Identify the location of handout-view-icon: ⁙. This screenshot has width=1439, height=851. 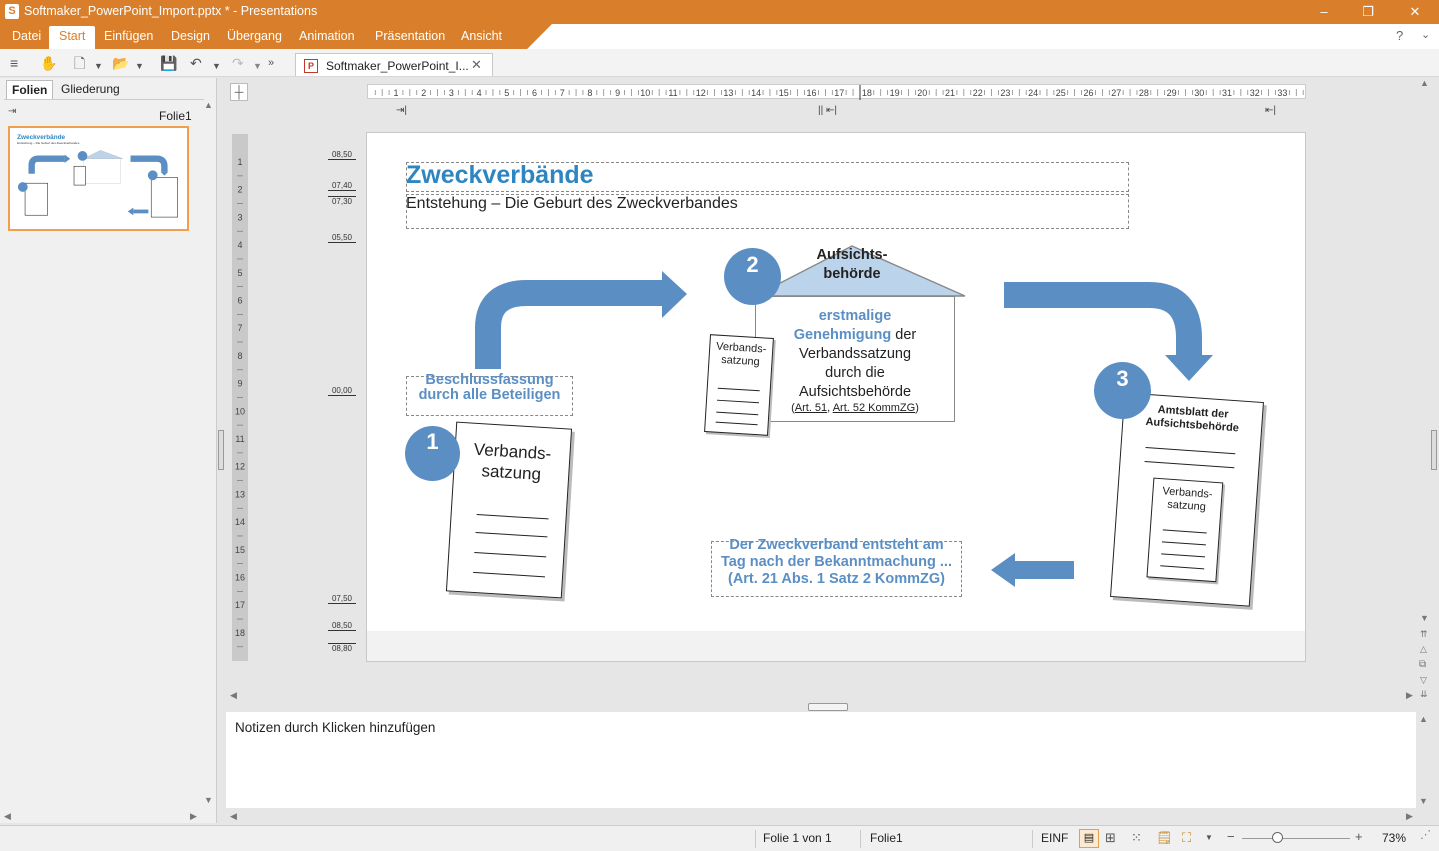
(1136, 838).